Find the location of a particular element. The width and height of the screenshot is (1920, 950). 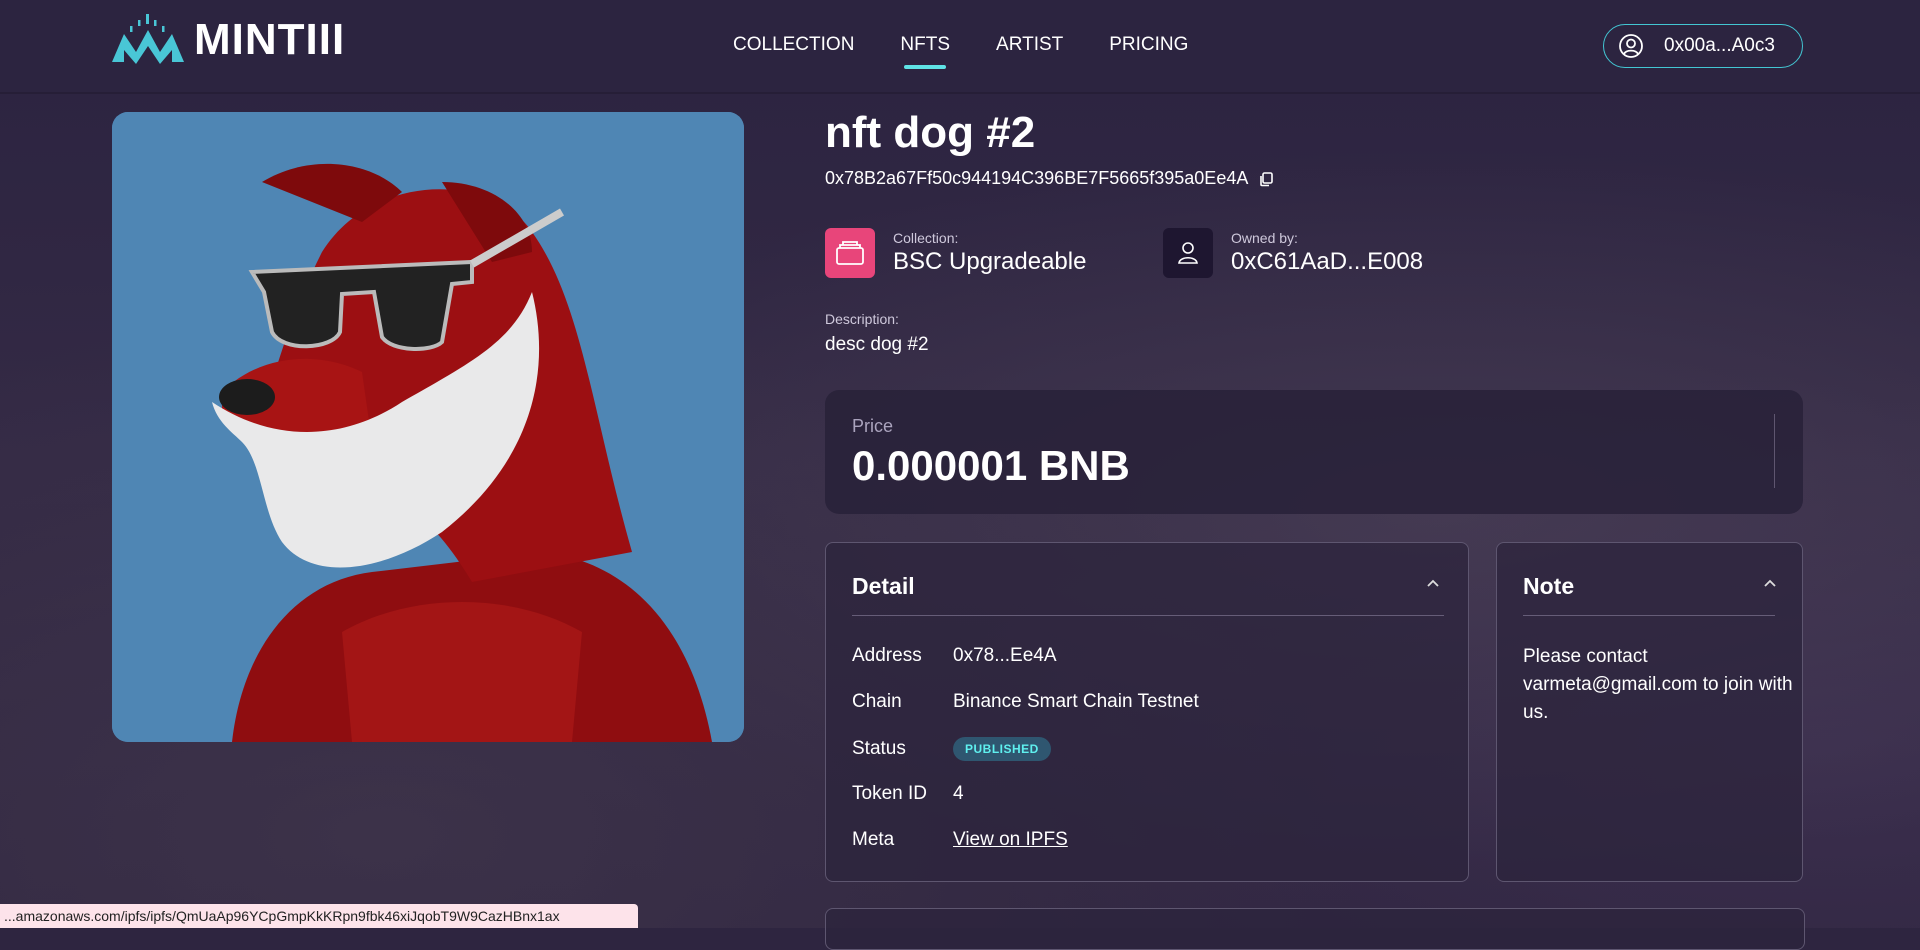

owner-info: Owned by: 0xC61AaD...E008 is located at coordinates (1293, 253).